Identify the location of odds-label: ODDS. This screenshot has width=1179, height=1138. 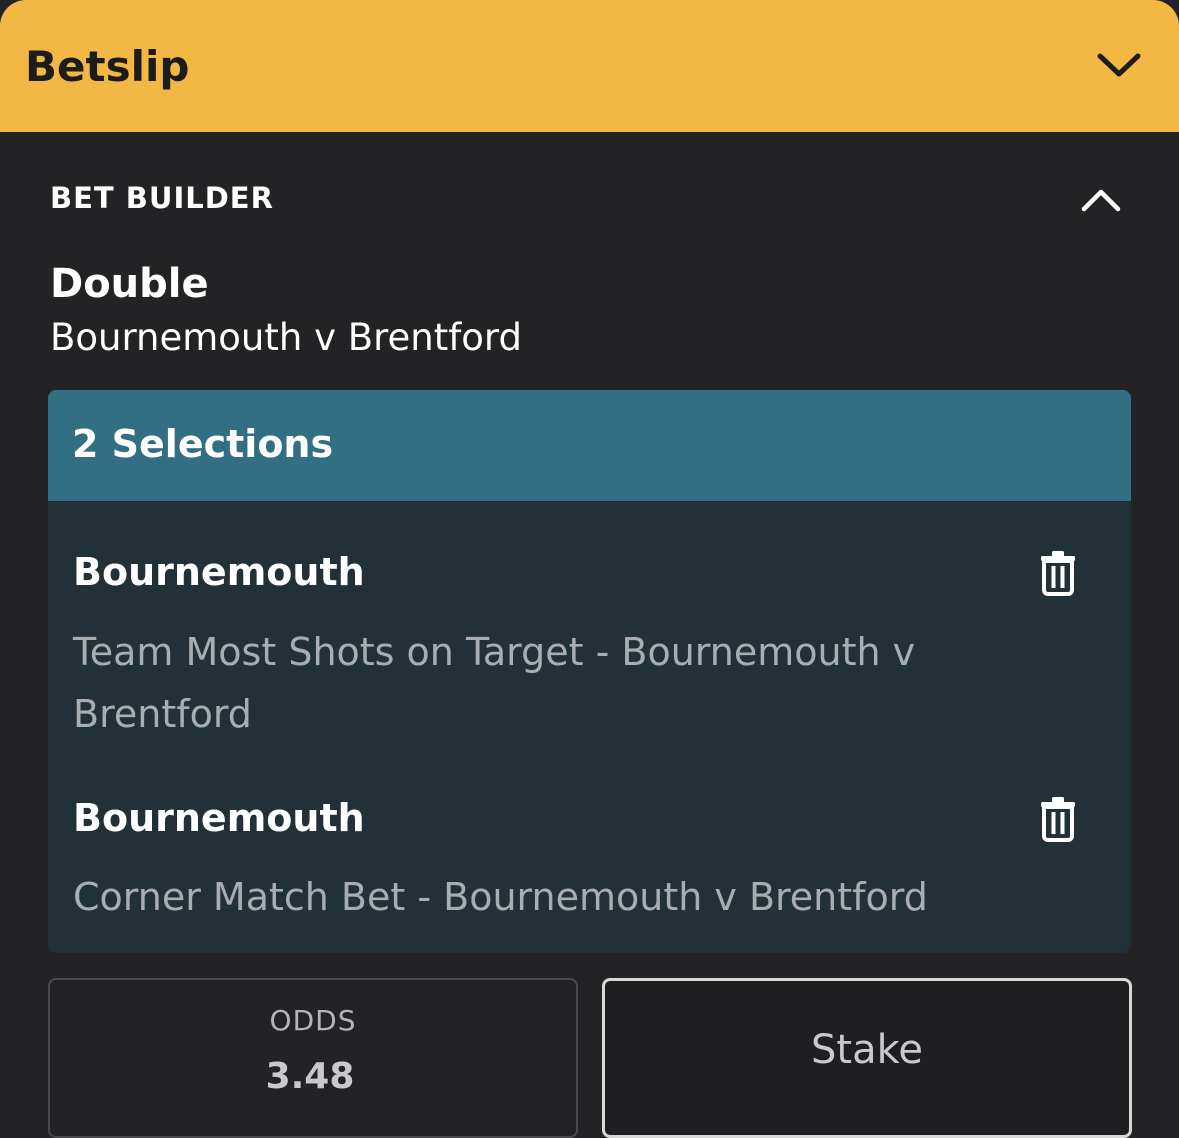
(313, 1020).